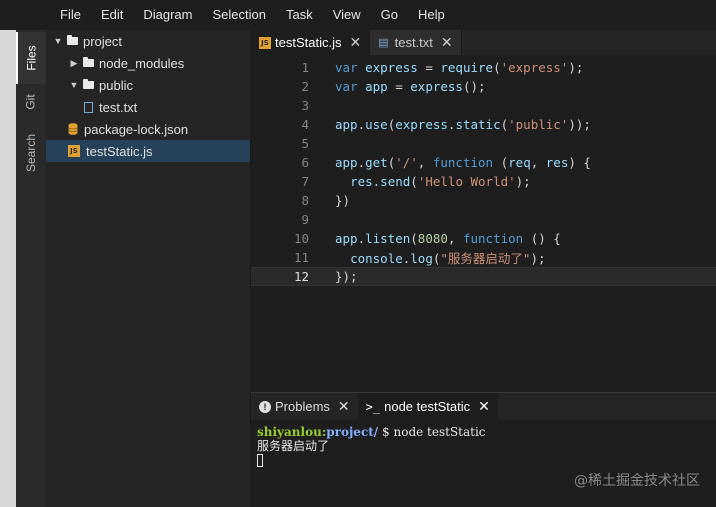 Image resolution: width=716 pixels, height=507 pixels. I want to click on panel-tab-node-teststatic: >_ node testStatic ✕, so click(427, 406).